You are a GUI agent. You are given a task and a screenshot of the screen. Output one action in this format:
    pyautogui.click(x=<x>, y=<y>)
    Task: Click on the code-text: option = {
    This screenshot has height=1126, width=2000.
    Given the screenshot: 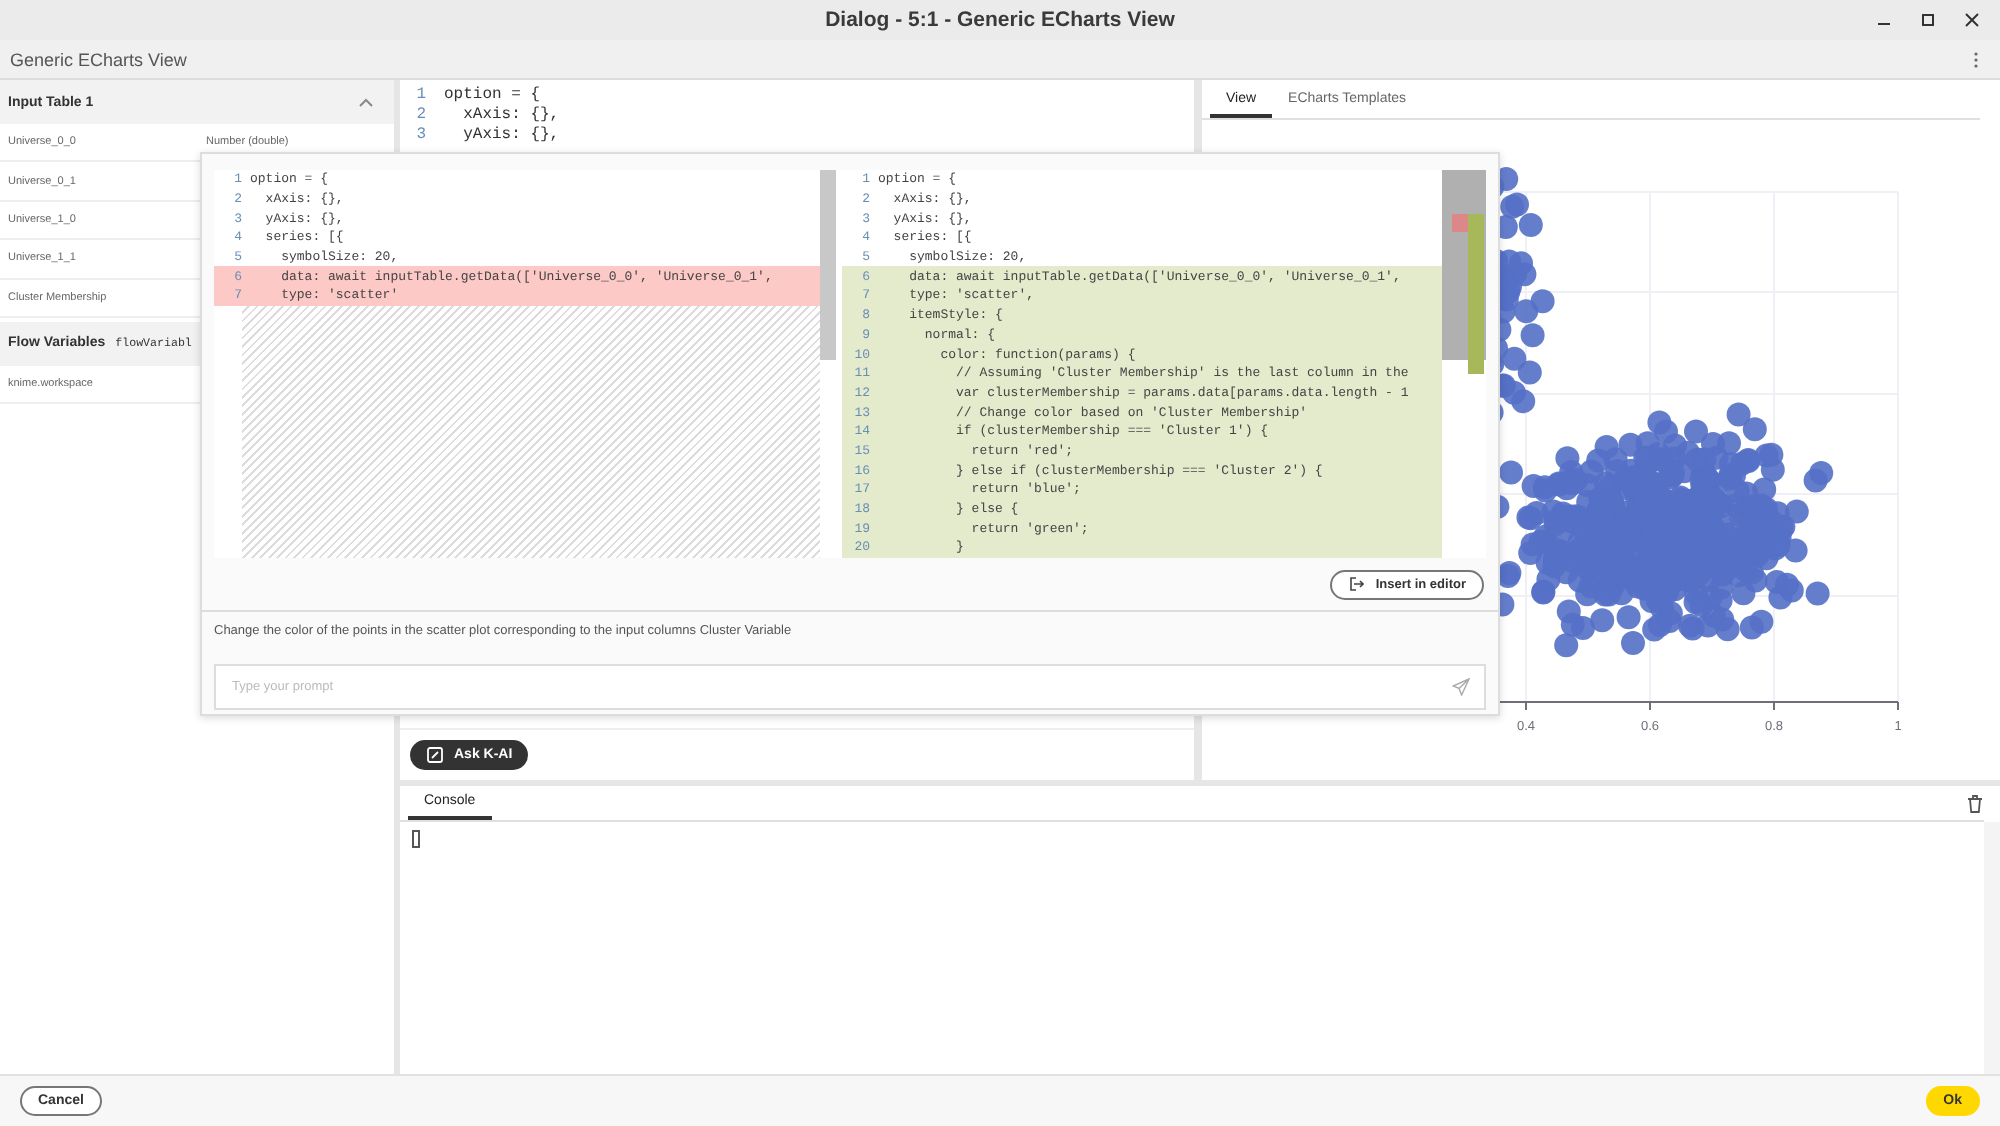 What is the action you would take?
    pyautogui.click(x=492, y=94)
    